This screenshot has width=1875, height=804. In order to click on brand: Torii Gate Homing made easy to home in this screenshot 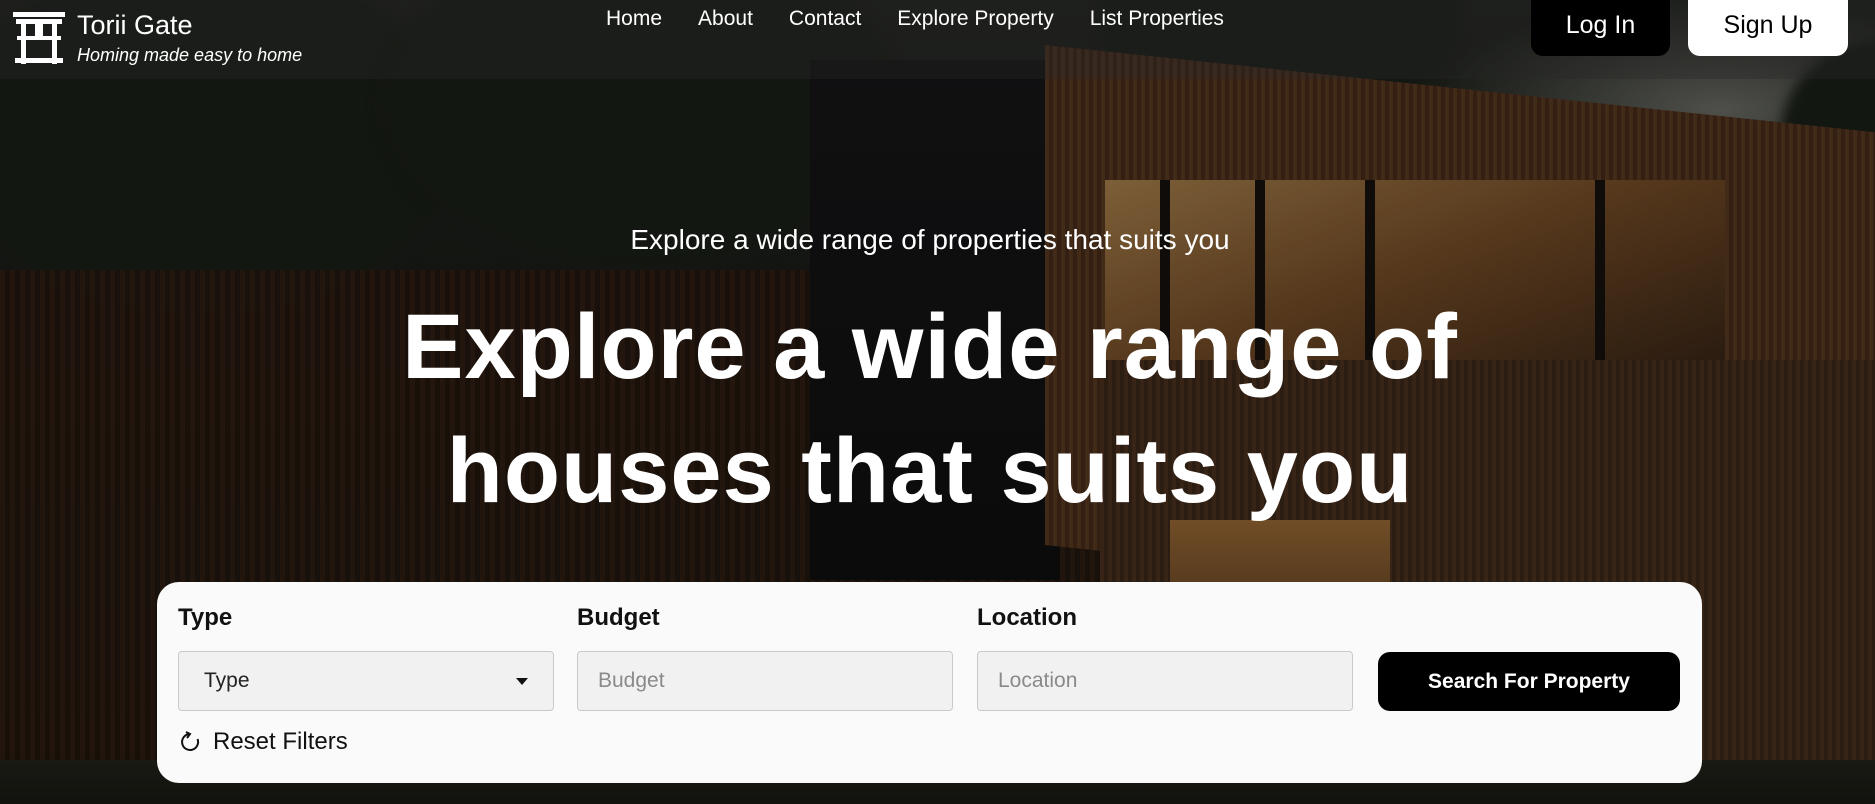, I will do `click(157, 38)`.